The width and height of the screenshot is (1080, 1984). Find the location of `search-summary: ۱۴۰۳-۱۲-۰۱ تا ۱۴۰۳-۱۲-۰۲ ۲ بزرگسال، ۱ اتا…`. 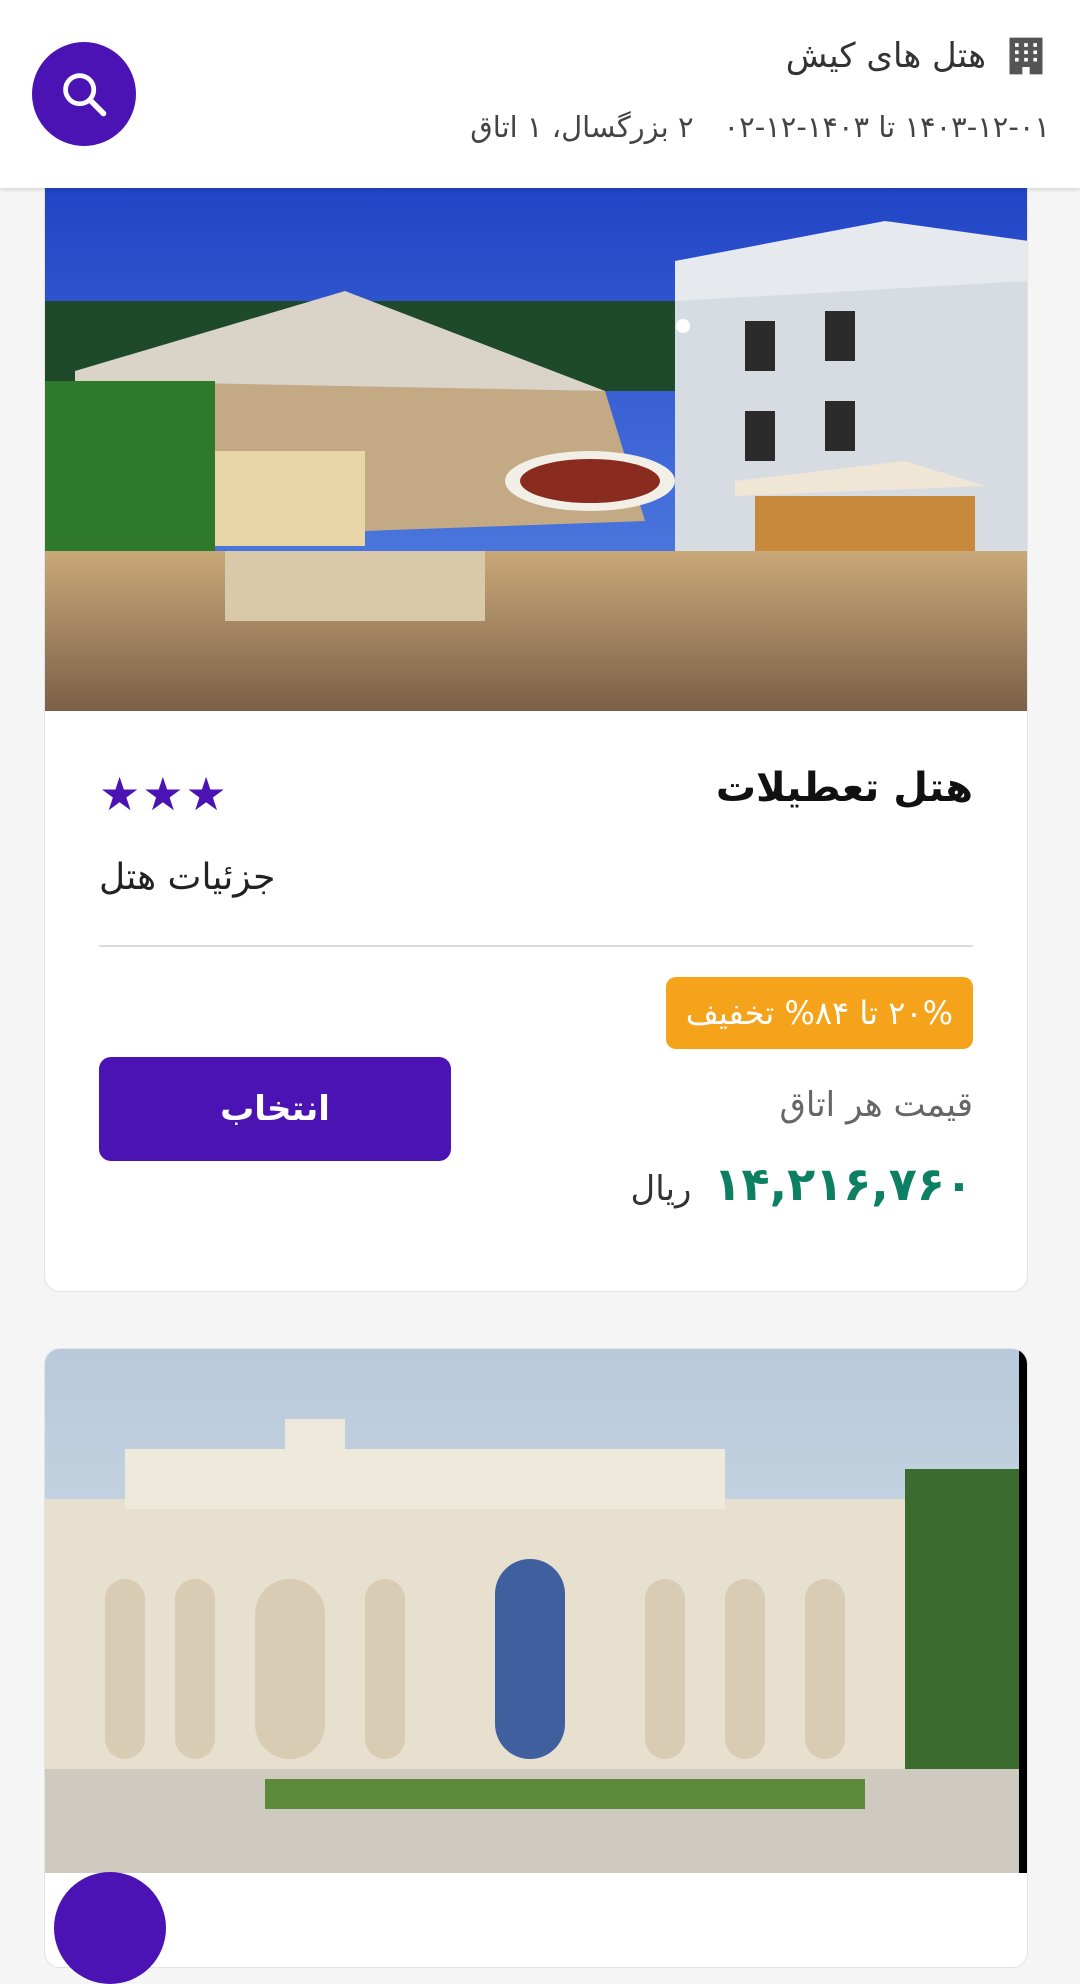

search-summary: ۱۴۰۳-۱۲-۰۱ تا ۱۴۰۳-۱۲-۰۲ ۲ بزرگسال، ۱ اتا… is located at coordinates (760, 127).